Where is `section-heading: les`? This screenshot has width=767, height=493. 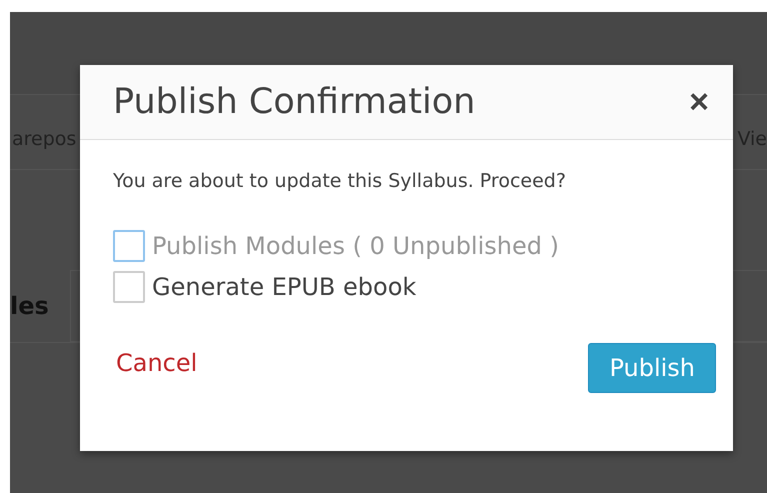
section-heading: les is located at coordinates (30, 306).